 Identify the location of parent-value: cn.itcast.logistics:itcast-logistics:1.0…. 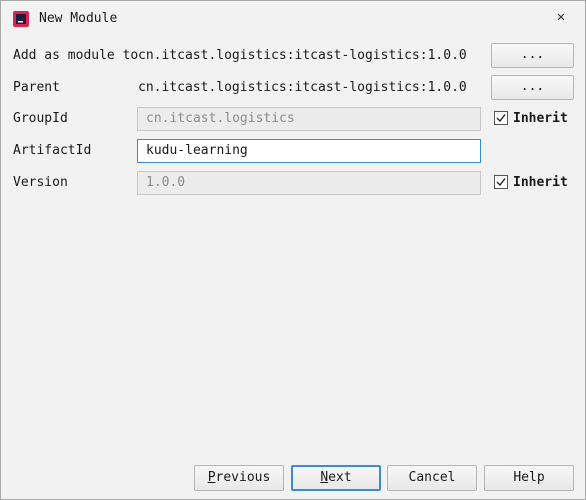
(302, 87).